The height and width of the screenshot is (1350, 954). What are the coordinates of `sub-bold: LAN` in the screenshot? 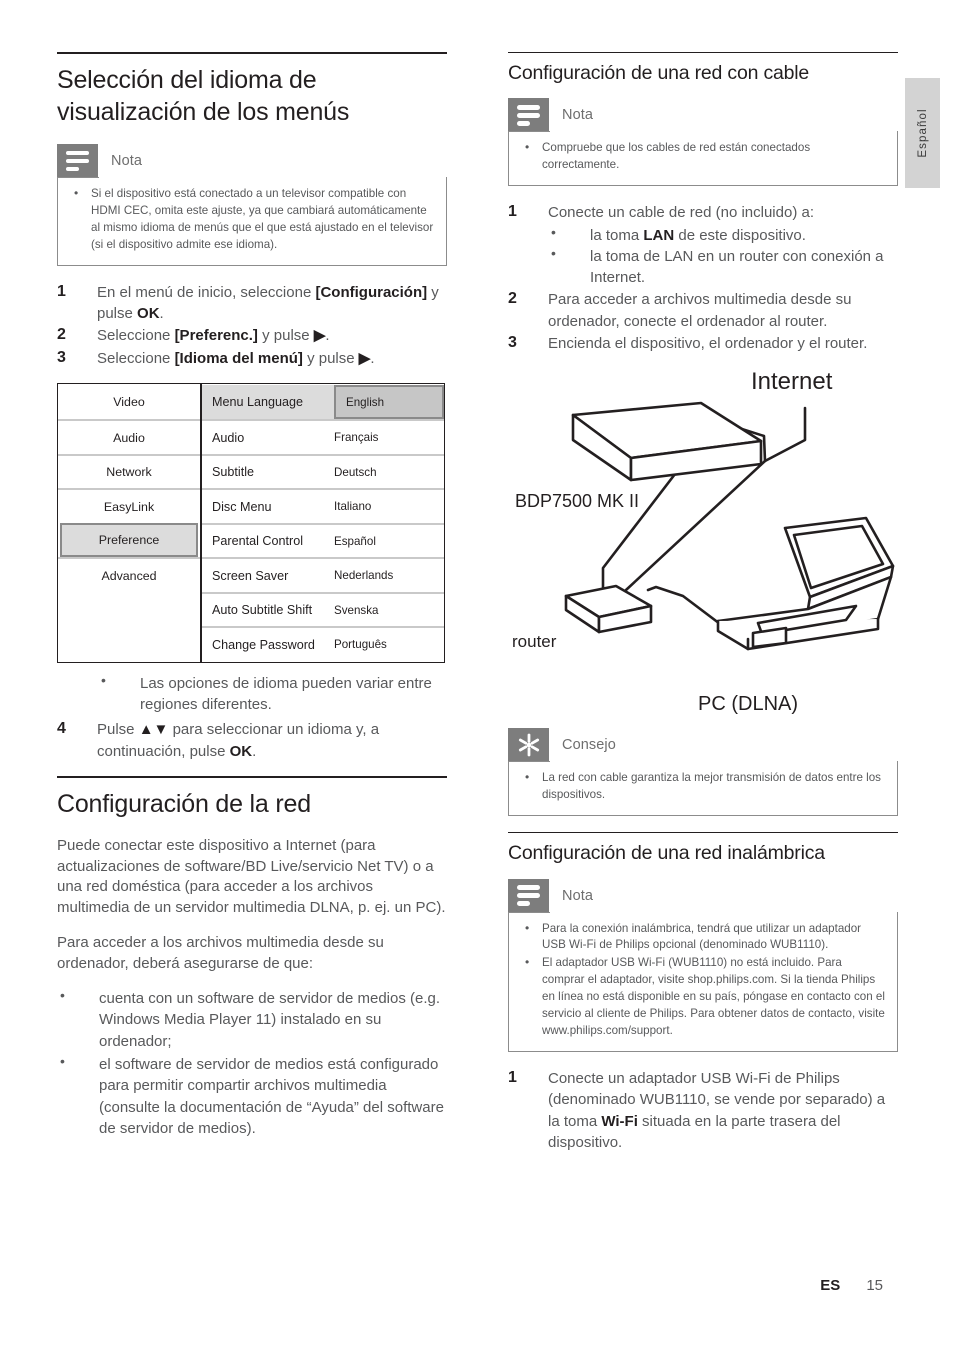 It's located at (659, 235).